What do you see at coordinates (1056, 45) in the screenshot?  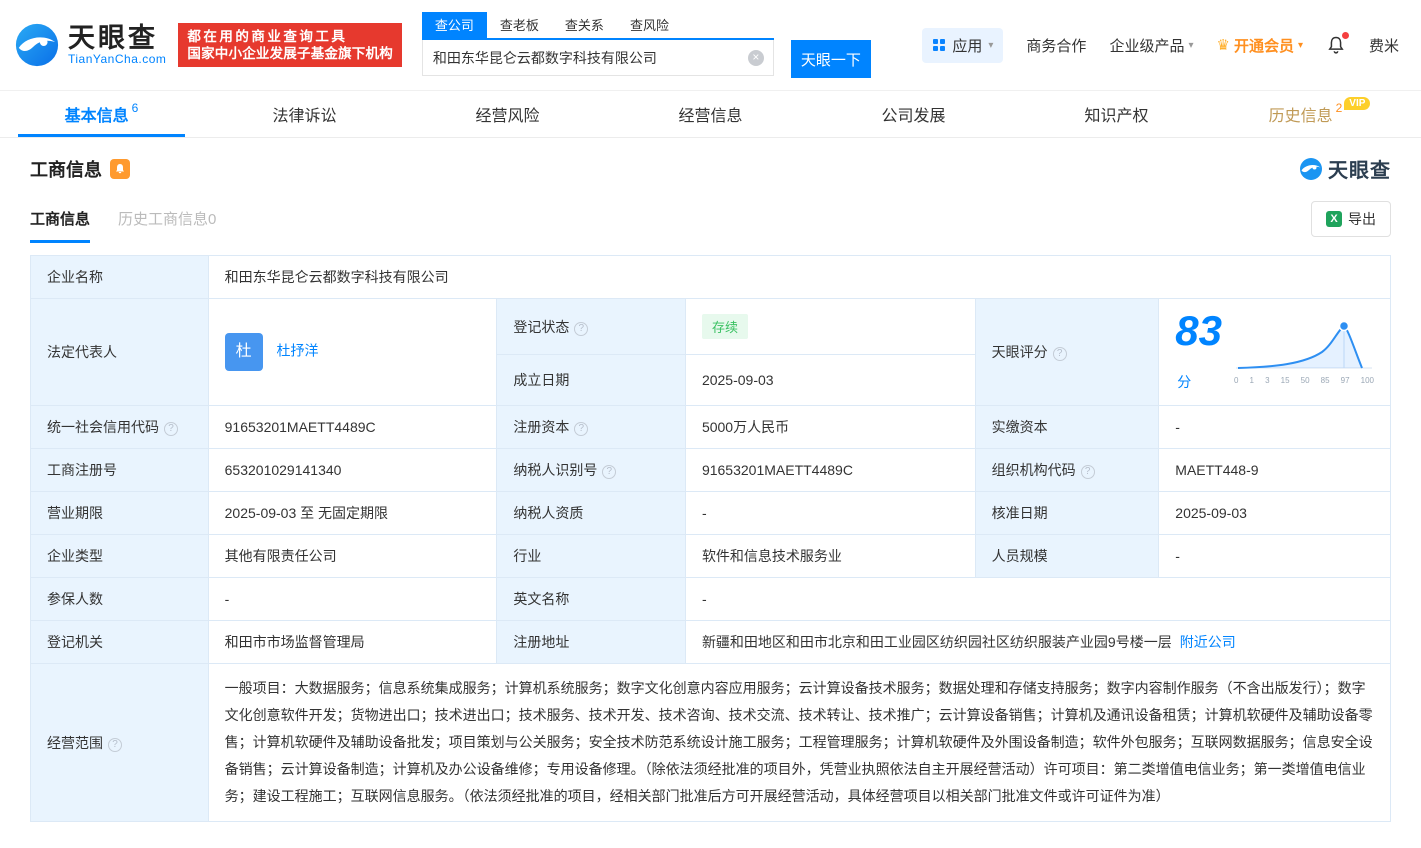 I see `nav-business-cooperation: 商务合作` at bounding box center [1056, 45].